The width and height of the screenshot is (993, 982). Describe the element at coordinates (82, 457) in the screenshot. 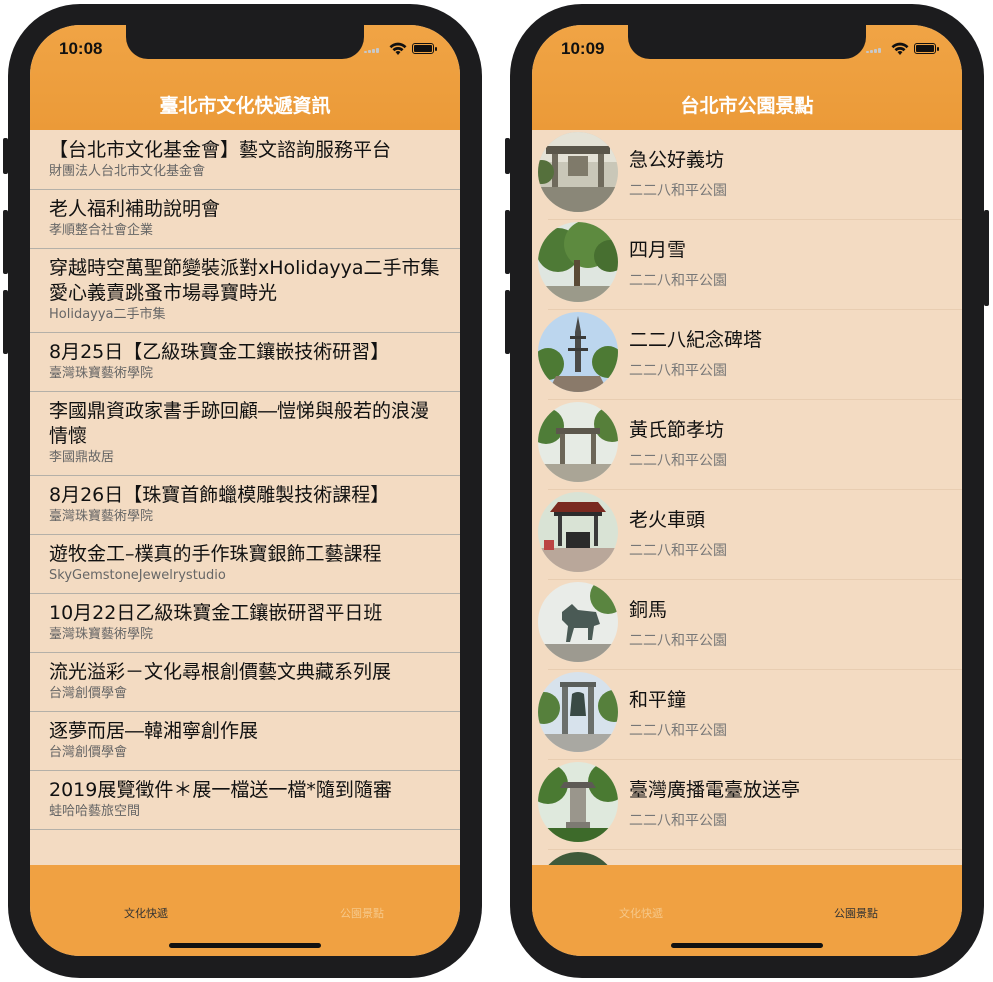

I see `event-organizer: 李國鼎故居` at that location.